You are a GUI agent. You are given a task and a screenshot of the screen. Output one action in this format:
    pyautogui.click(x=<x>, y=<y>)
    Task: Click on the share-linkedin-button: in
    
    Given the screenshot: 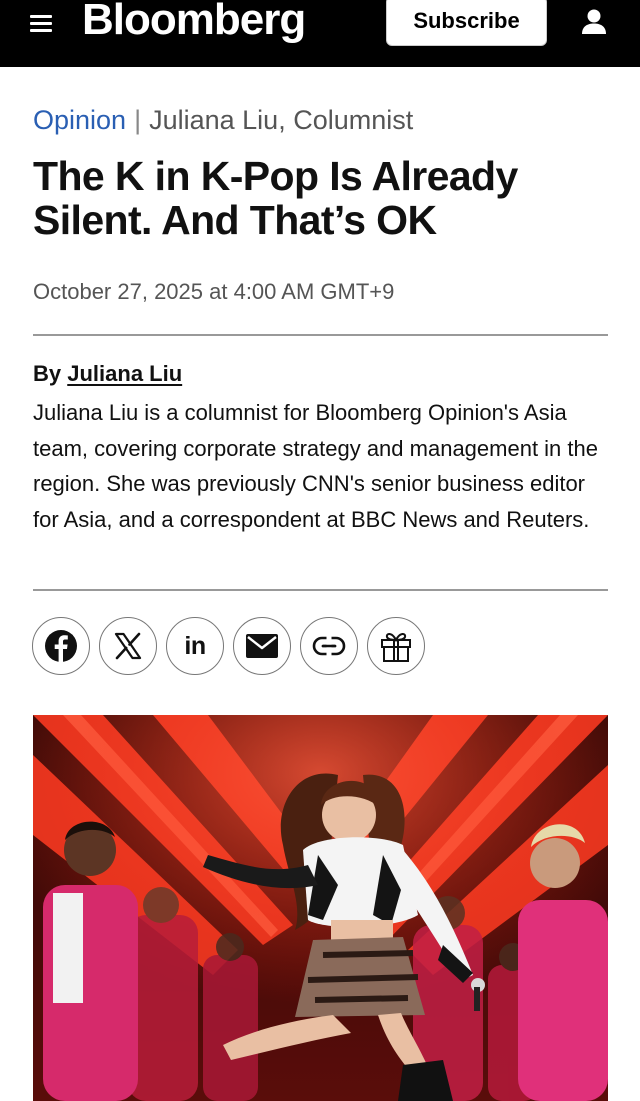 What is the action you would take?
    pyautogui.click(x=195, y=646)
    